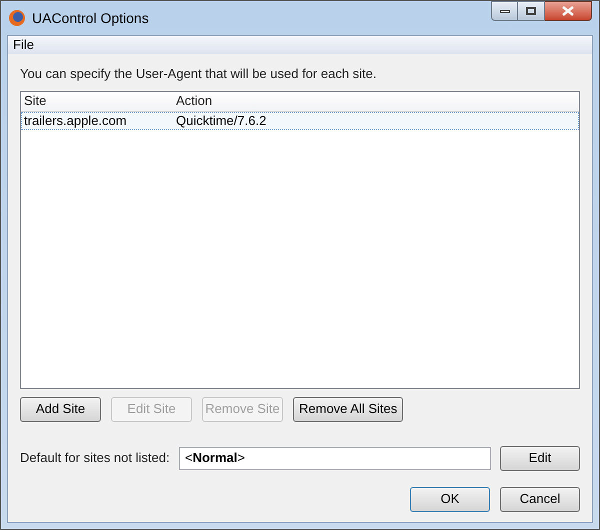 The height and width of the screenshot is (530, 600). Describe the element at coordinates (17, 18) in the screenshot. I see `globe-icon` at that location.